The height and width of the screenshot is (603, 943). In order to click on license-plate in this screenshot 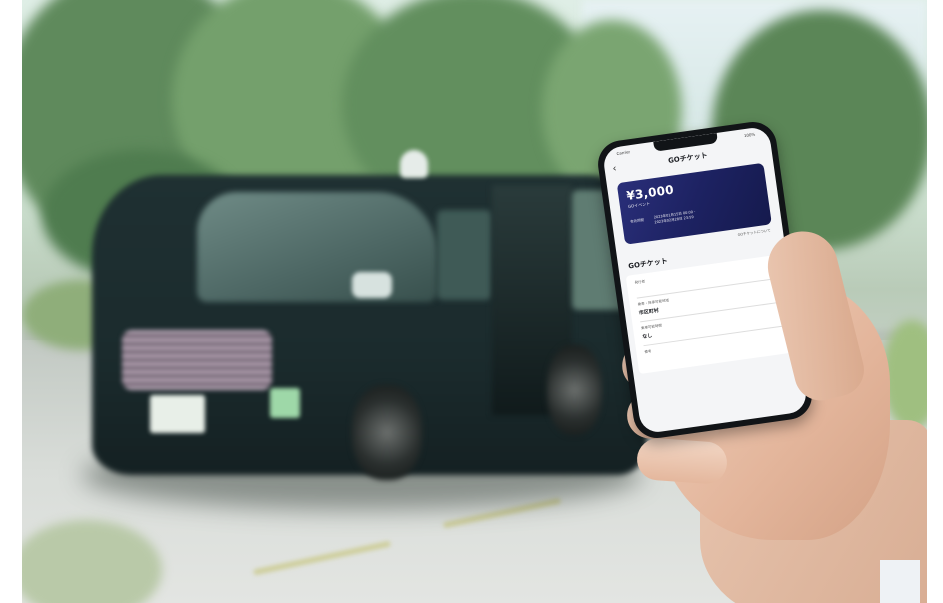, I will do `click(177, 414)`.